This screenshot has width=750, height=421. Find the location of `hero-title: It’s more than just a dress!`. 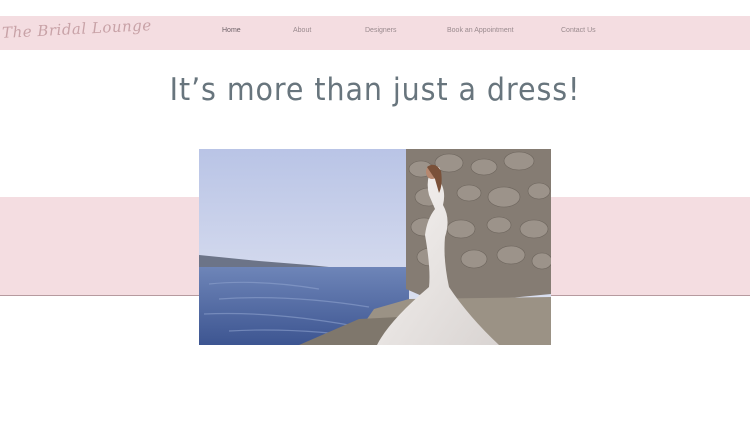

hero-title: It’s more than just a dress! is located at coordinates (375, 90).